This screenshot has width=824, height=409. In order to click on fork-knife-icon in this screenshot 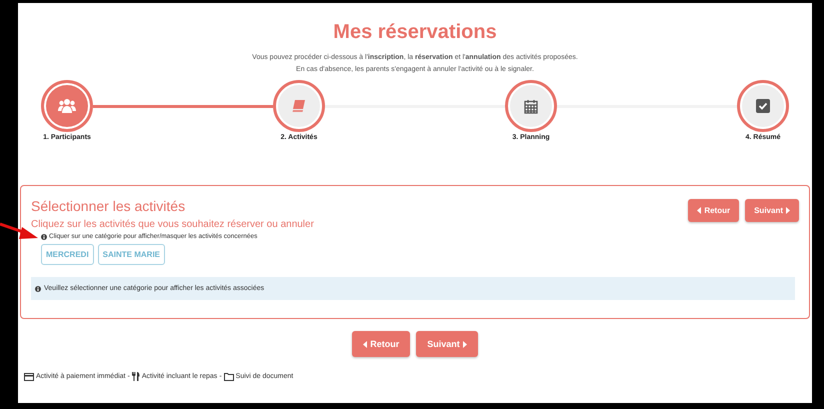, I will do `click(136, 376)`.